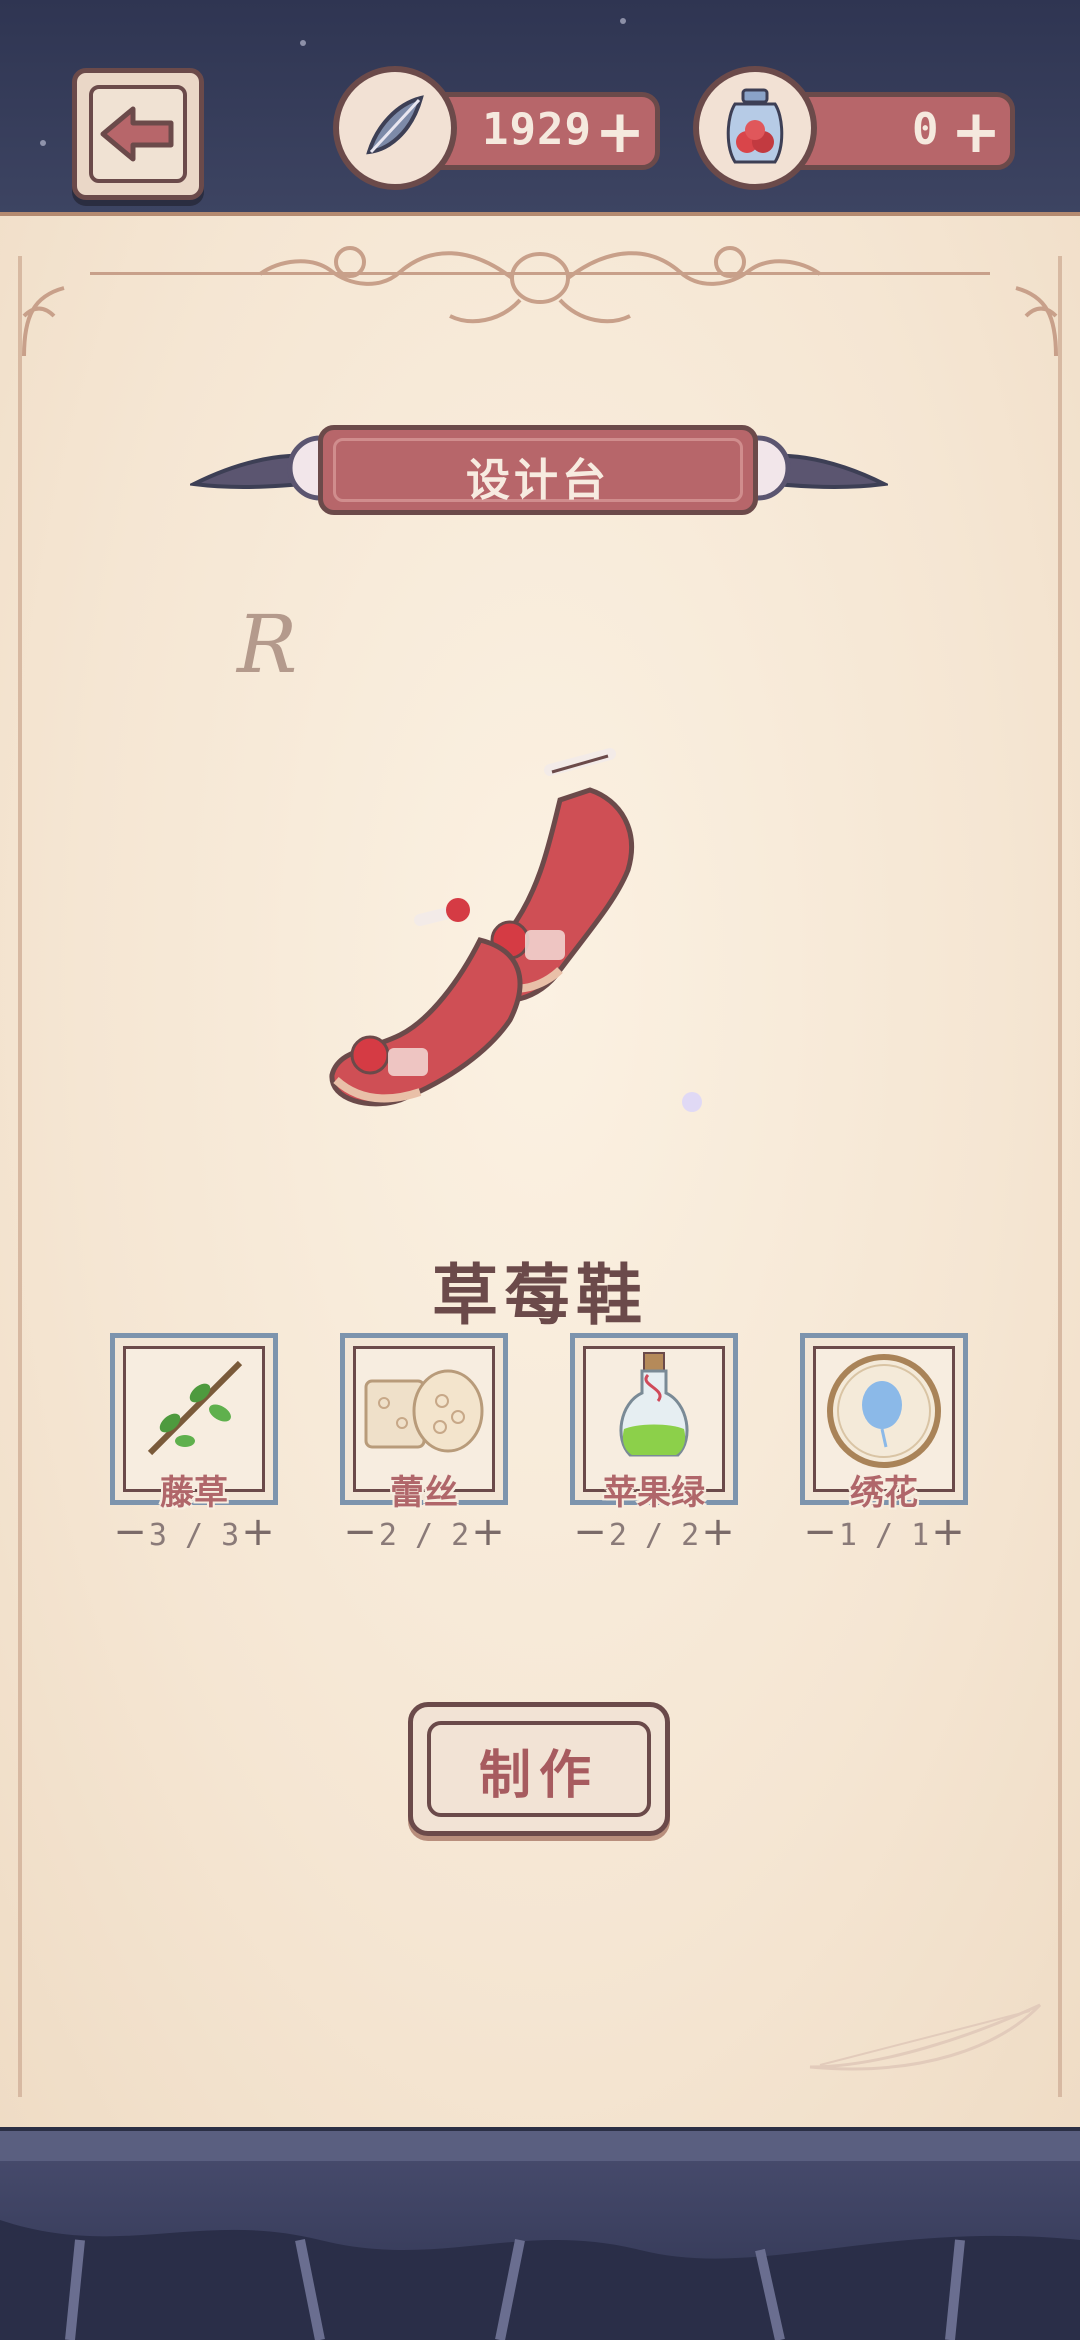  I want to click on add-feather-button: +, so click(620, 132).